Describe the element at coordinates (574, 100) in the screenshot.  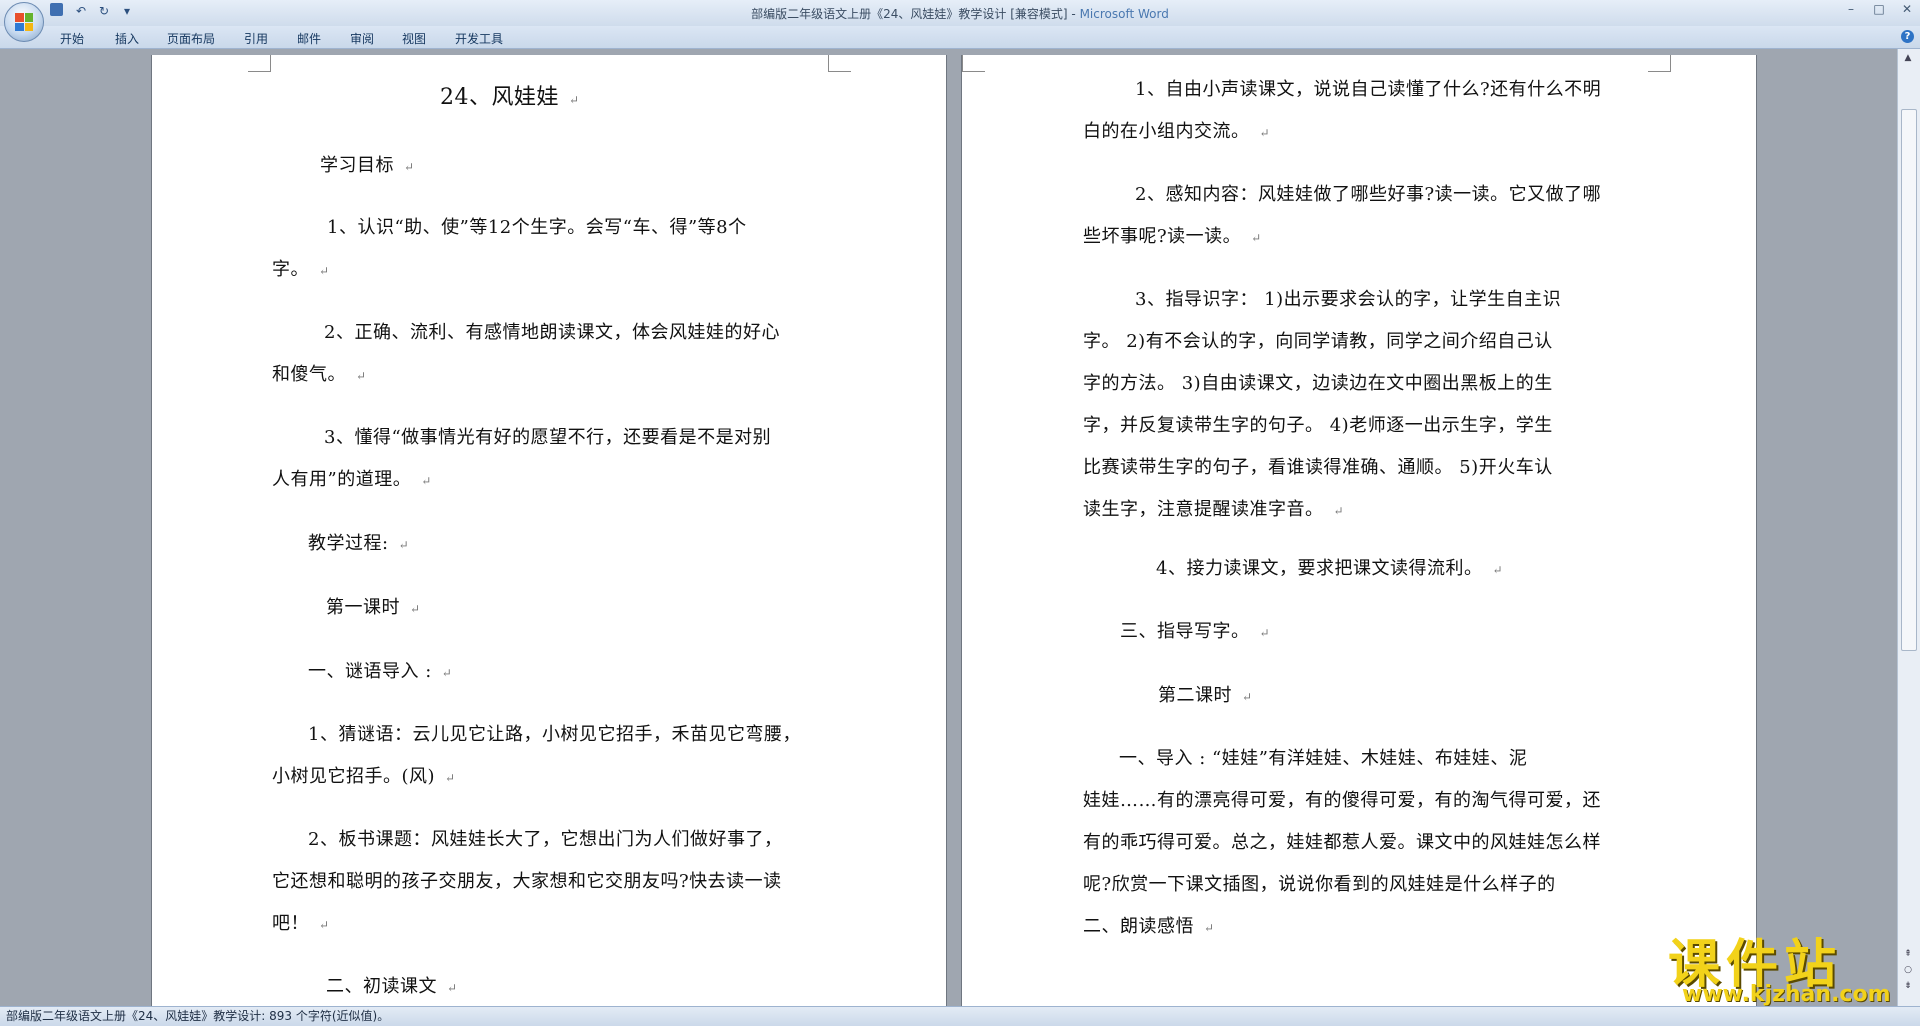
I see `paragraph-mark: ↵` at that location.